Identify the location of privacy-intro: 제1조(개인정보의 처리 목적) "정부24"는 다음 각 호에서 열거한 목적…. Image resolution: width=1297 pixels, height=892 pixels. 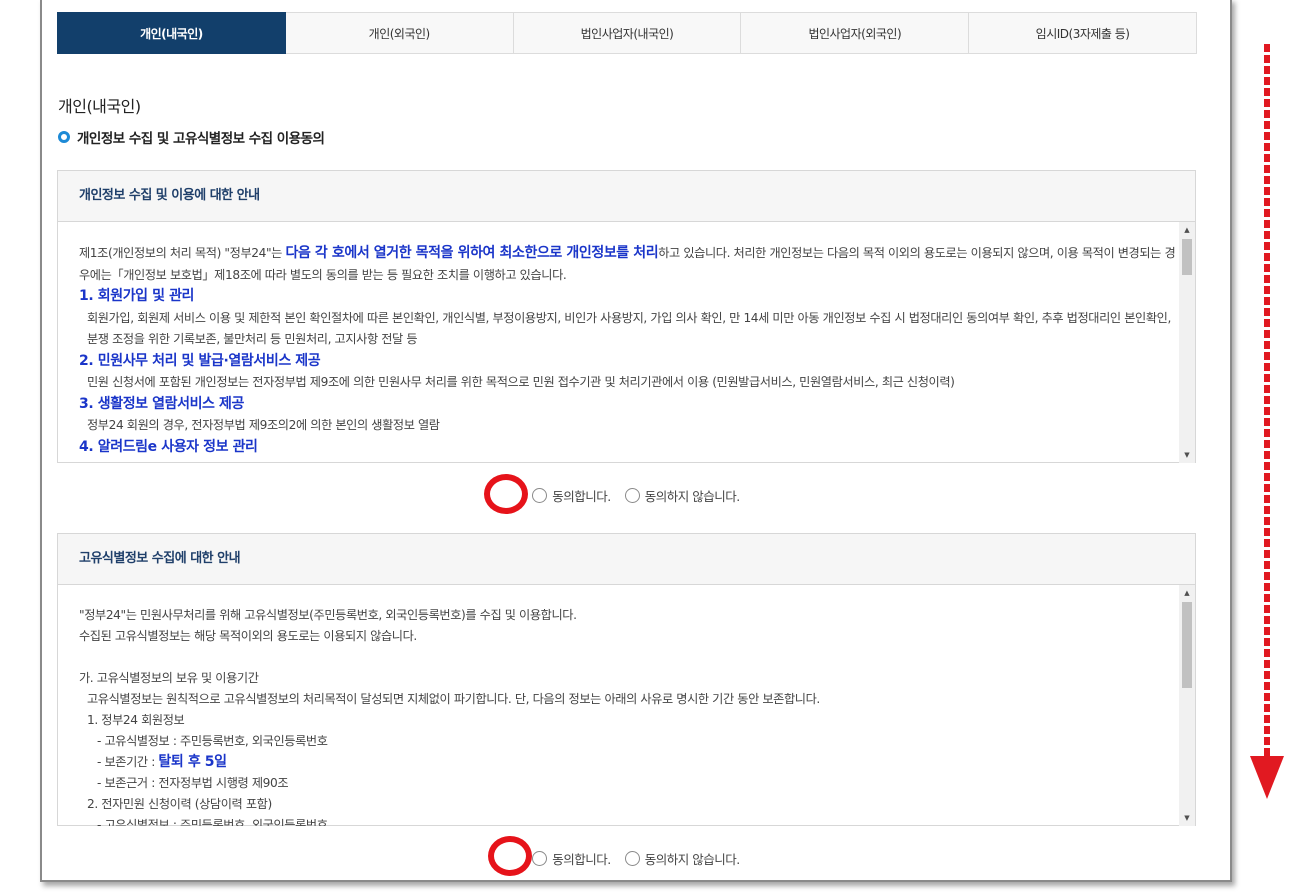
(628, 264).